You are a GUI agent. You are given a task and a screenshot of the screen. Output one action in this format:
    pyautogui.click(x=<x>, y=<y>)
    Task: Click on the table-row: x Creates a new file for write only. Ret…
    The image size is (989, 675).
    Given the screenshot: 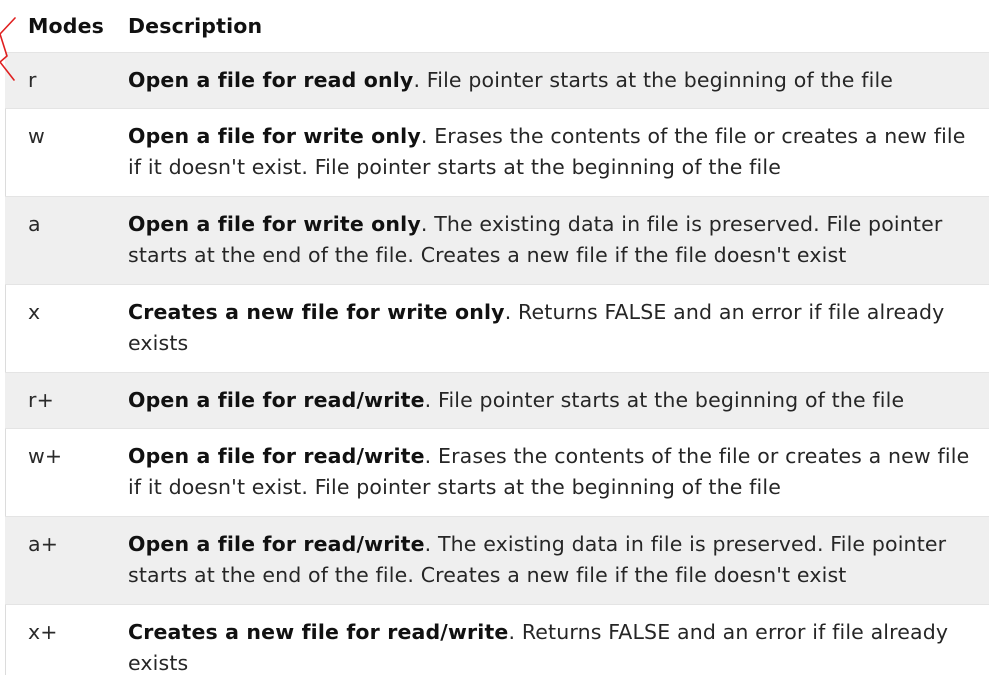 What is the action you would take?
    pyautogui.click(x=497, y=328)
    